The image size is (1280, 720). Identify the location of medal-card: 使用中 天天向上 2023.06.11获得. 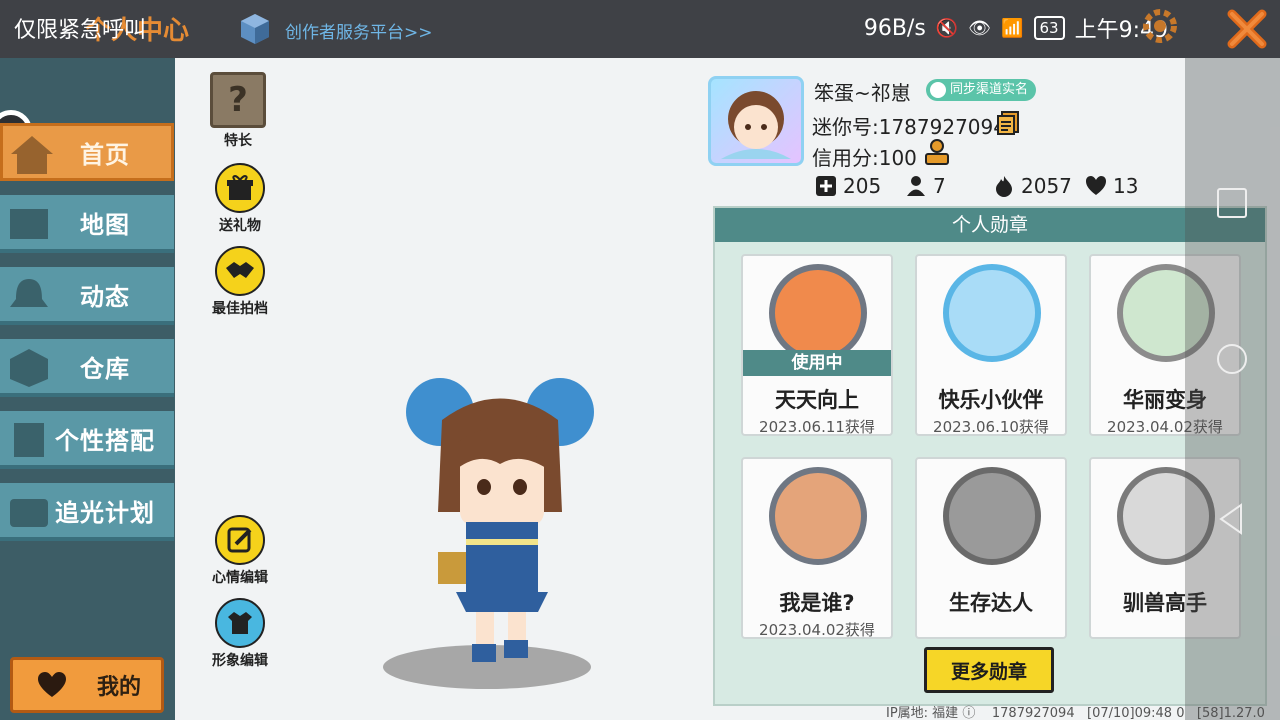
(817, 345).